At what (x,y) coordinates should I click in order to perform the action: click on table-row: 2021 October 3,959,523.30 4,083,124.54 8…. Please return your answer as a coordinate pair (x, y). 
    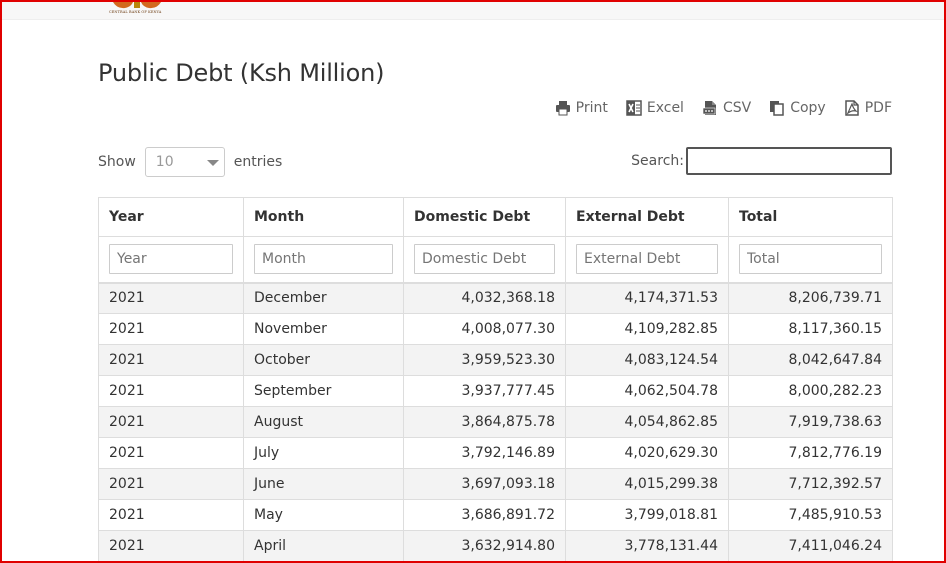
    Looking at the image, I should click on (495, 360).